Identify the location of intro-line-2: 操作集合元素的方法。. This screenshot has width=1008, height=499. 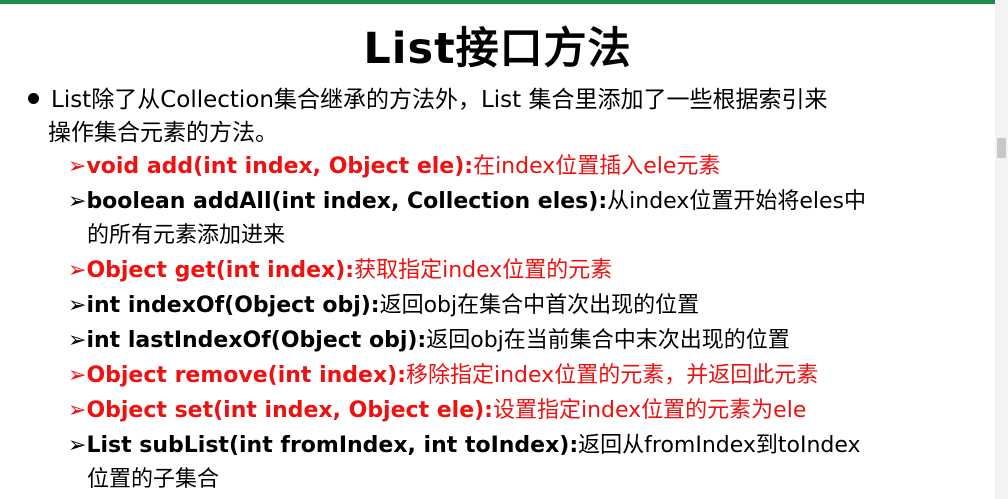
(163, 133).